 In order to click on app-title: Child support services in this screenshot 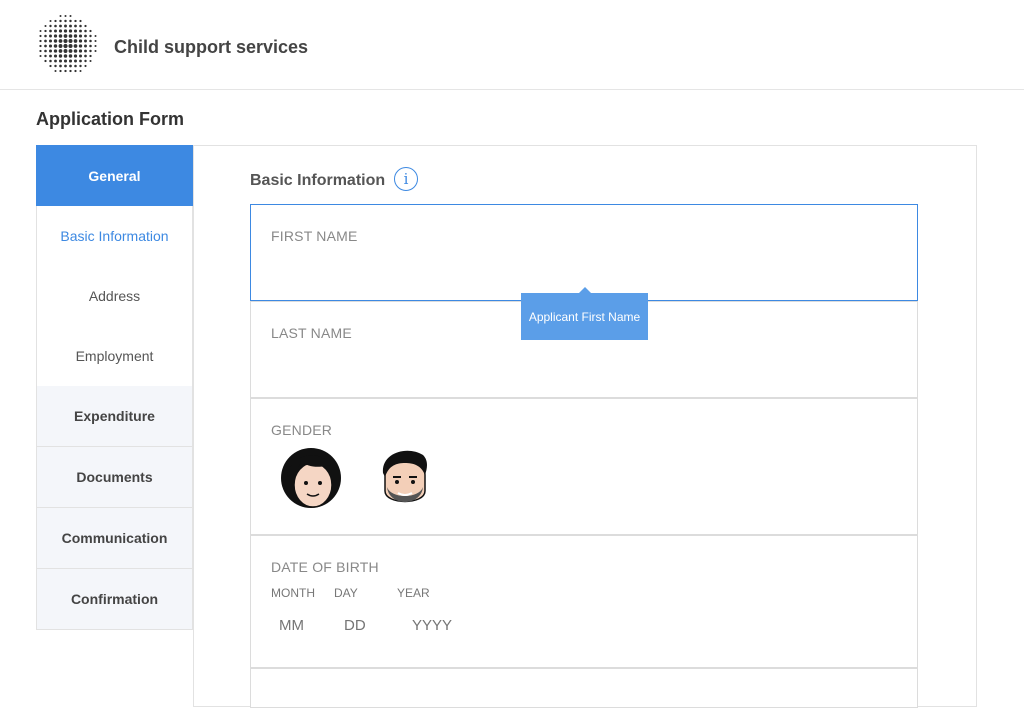, I will do `click(211, 47)`.